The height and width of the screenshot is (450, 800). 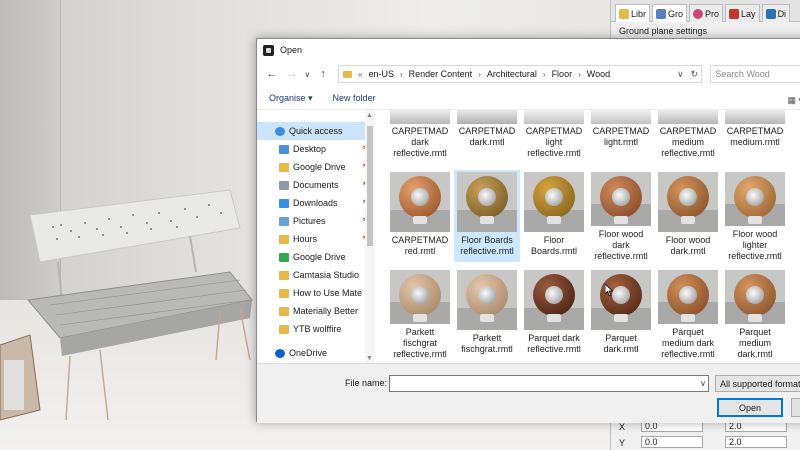 I want to click on nav-item-onedrive: OneDrive, so click(x=316, y=353).